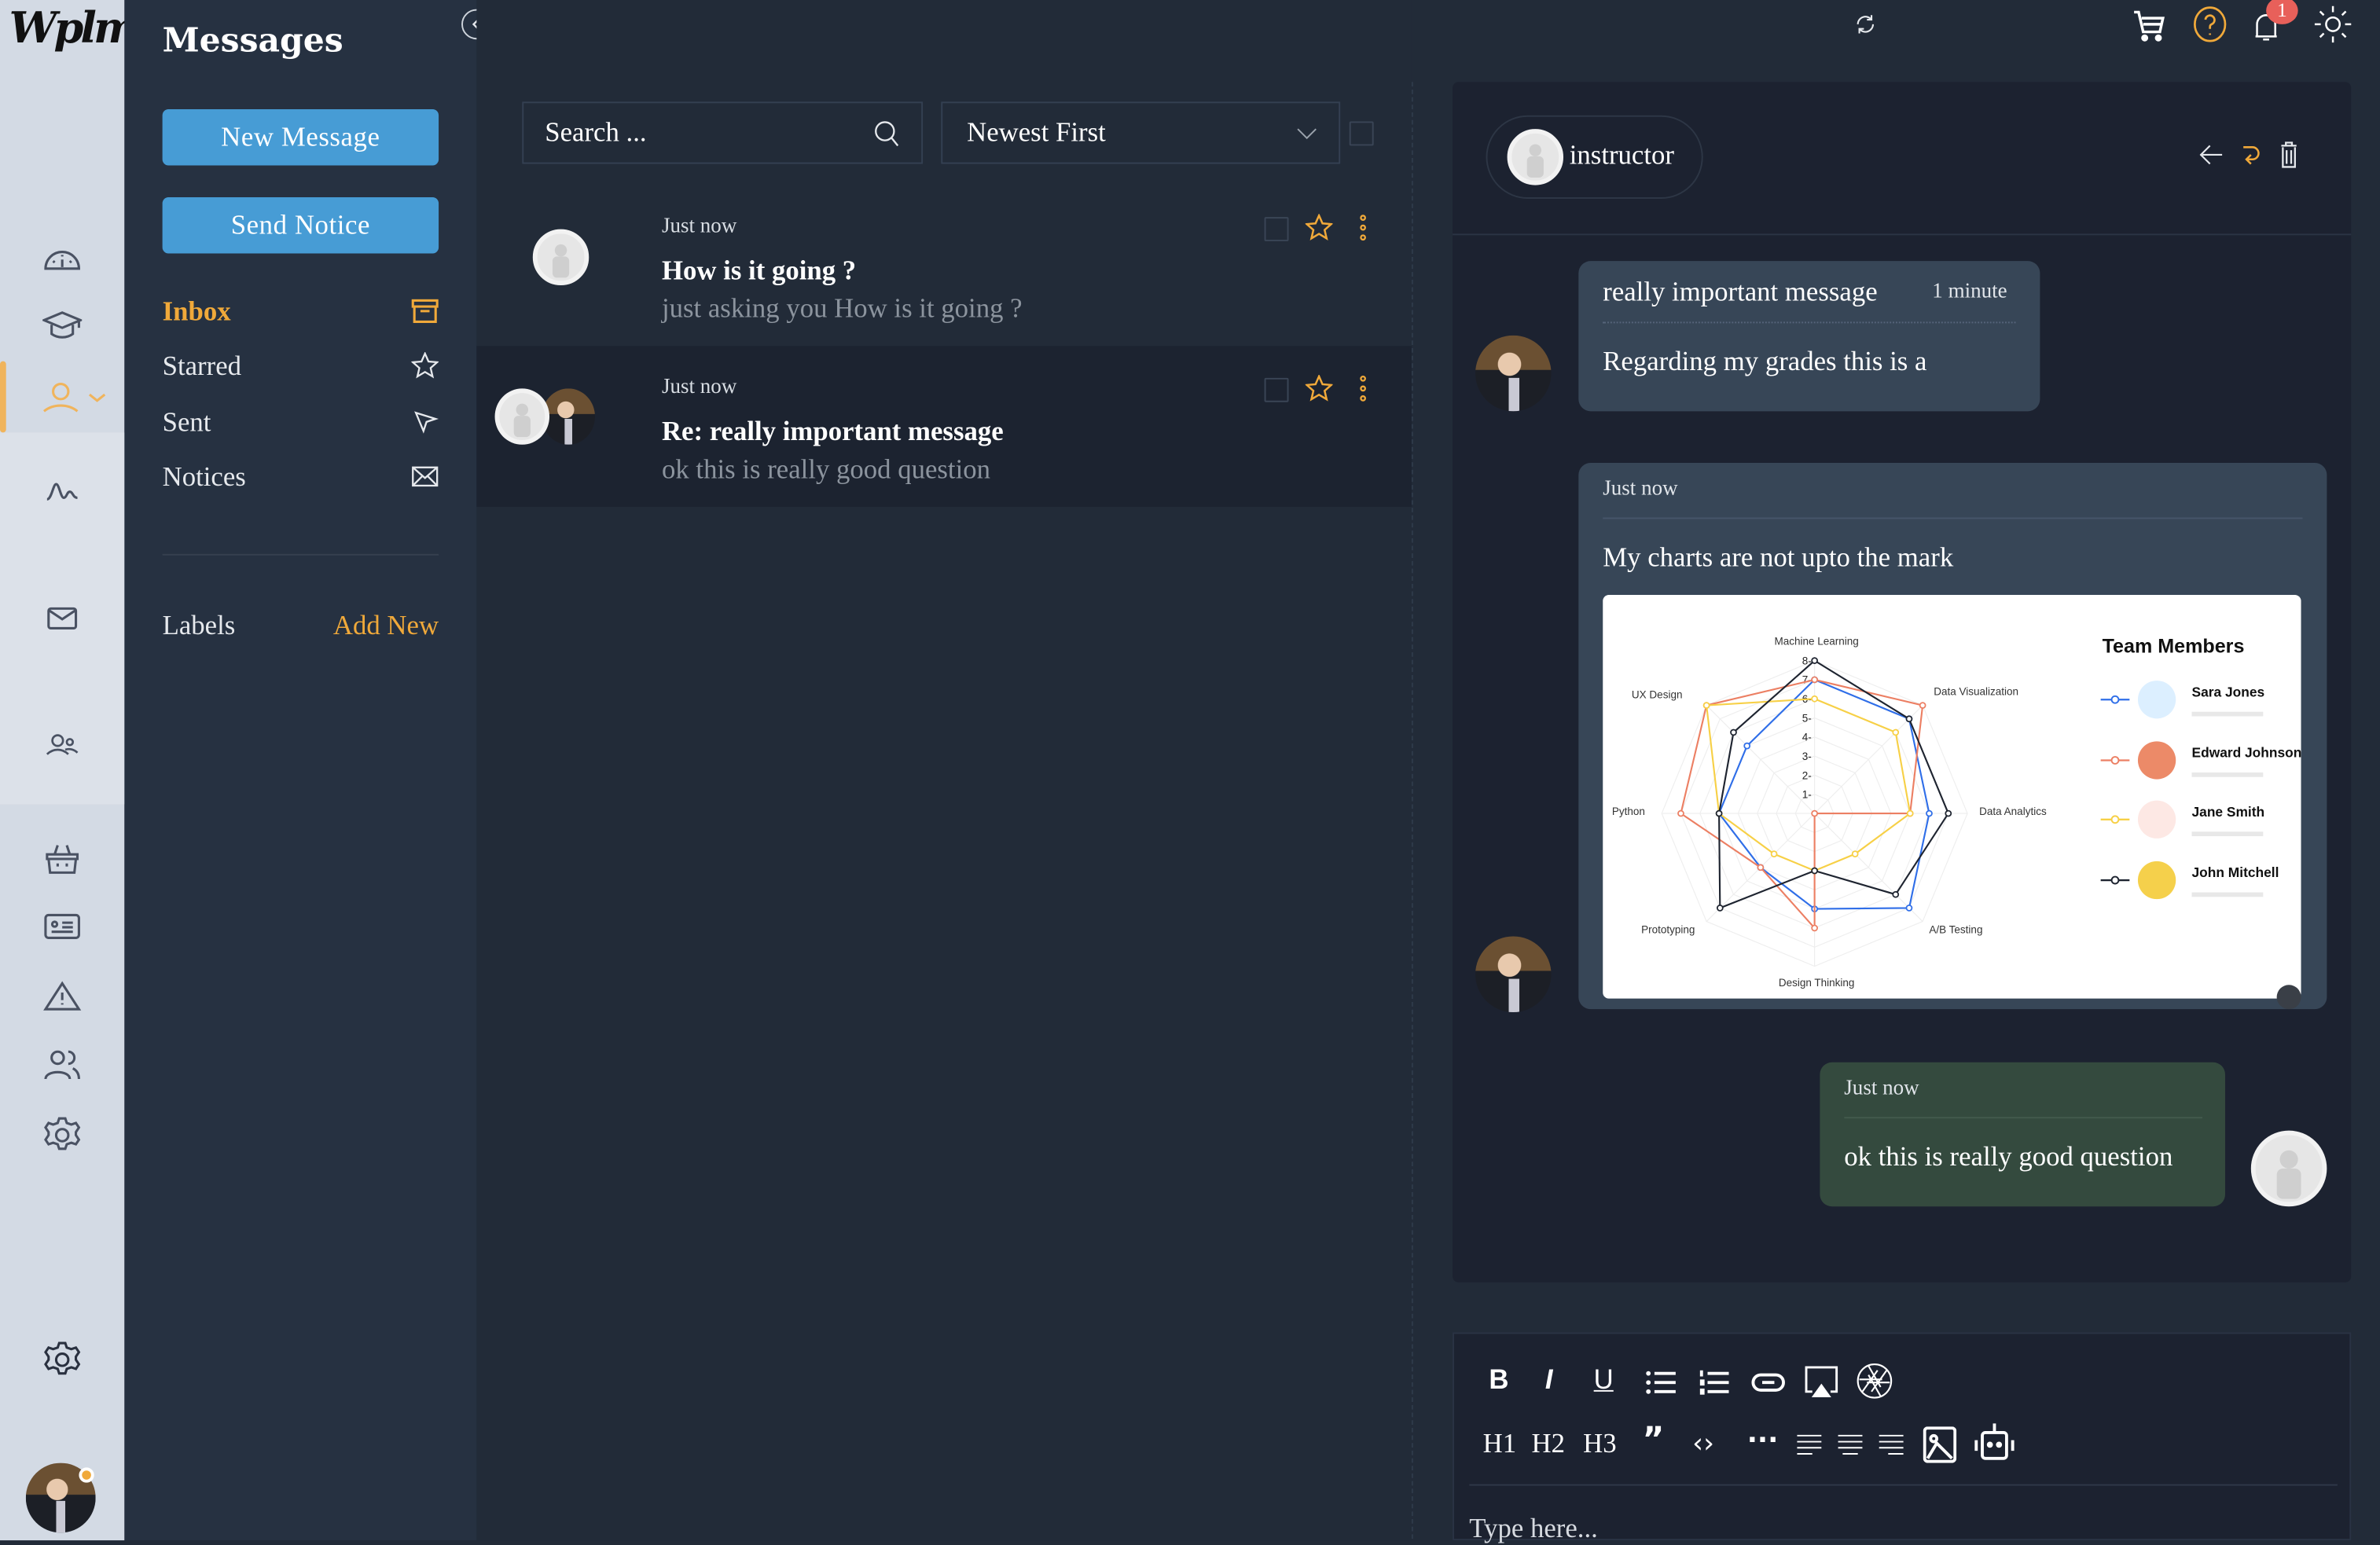 Image resolution: width=2380 pixels, height=1545 pixels. Describe the element at coordinates (2288, 997) in the screenshot. I see `image-expand-icon` at that location.